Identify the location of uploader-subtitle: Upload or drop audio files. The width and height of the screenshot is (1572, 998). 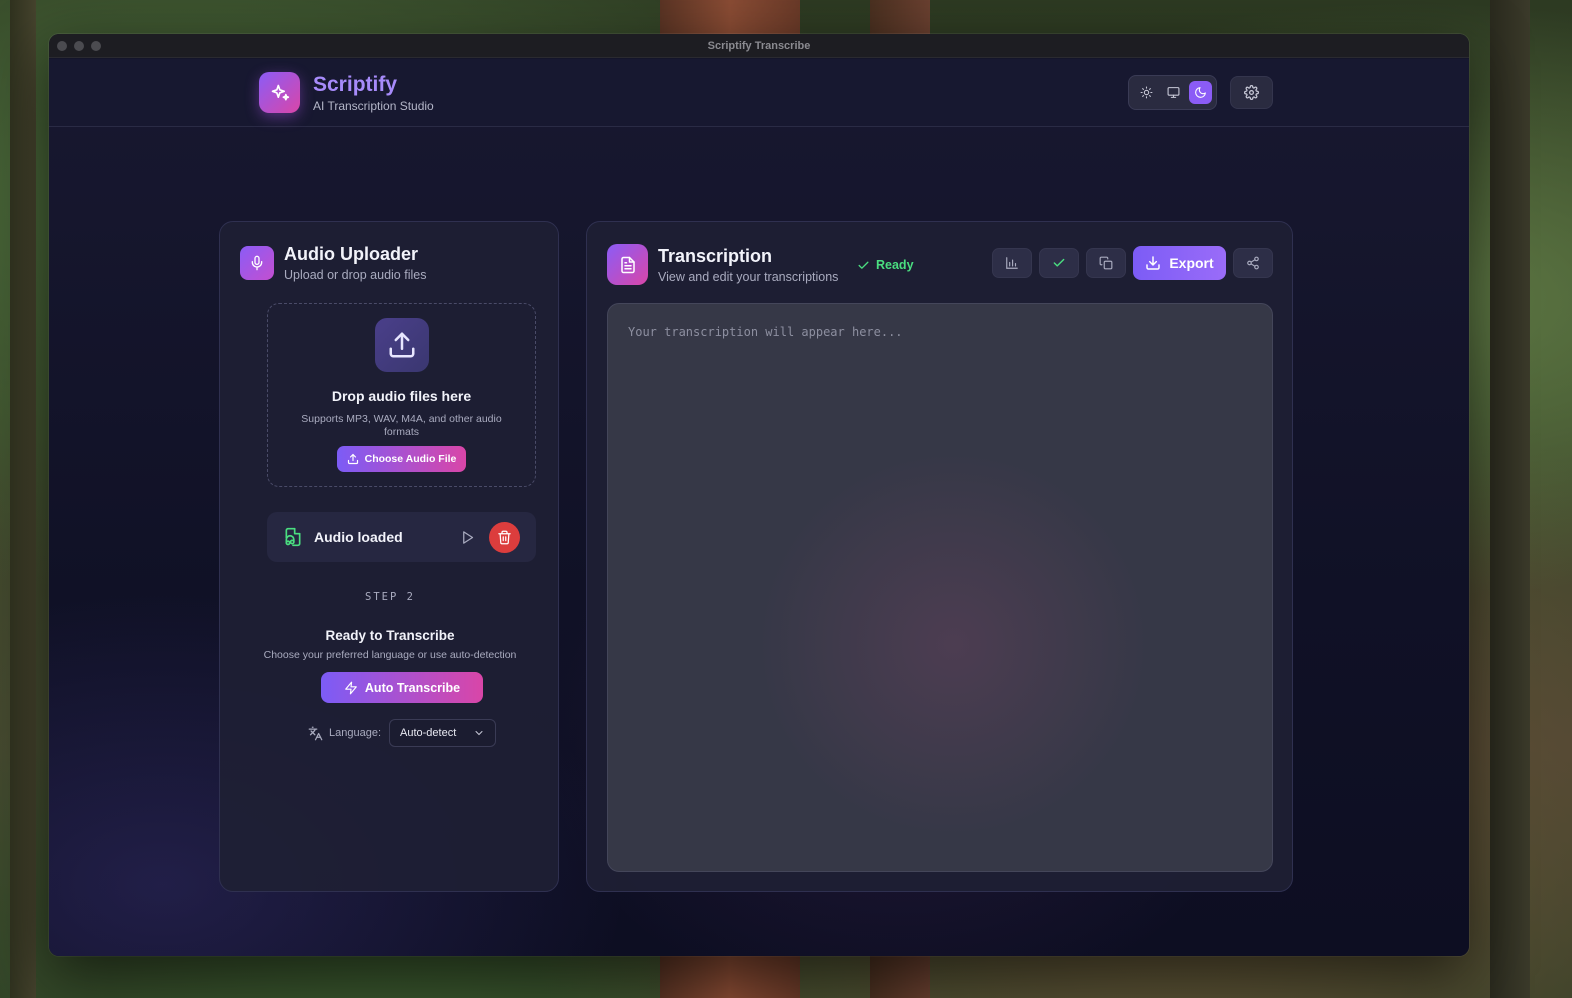
(355, 275).